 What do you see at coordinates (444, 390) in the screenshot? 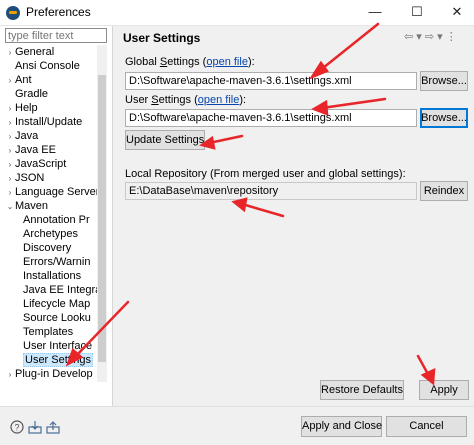
I see `apply-button: Apply` at bounding box center [444, 390].